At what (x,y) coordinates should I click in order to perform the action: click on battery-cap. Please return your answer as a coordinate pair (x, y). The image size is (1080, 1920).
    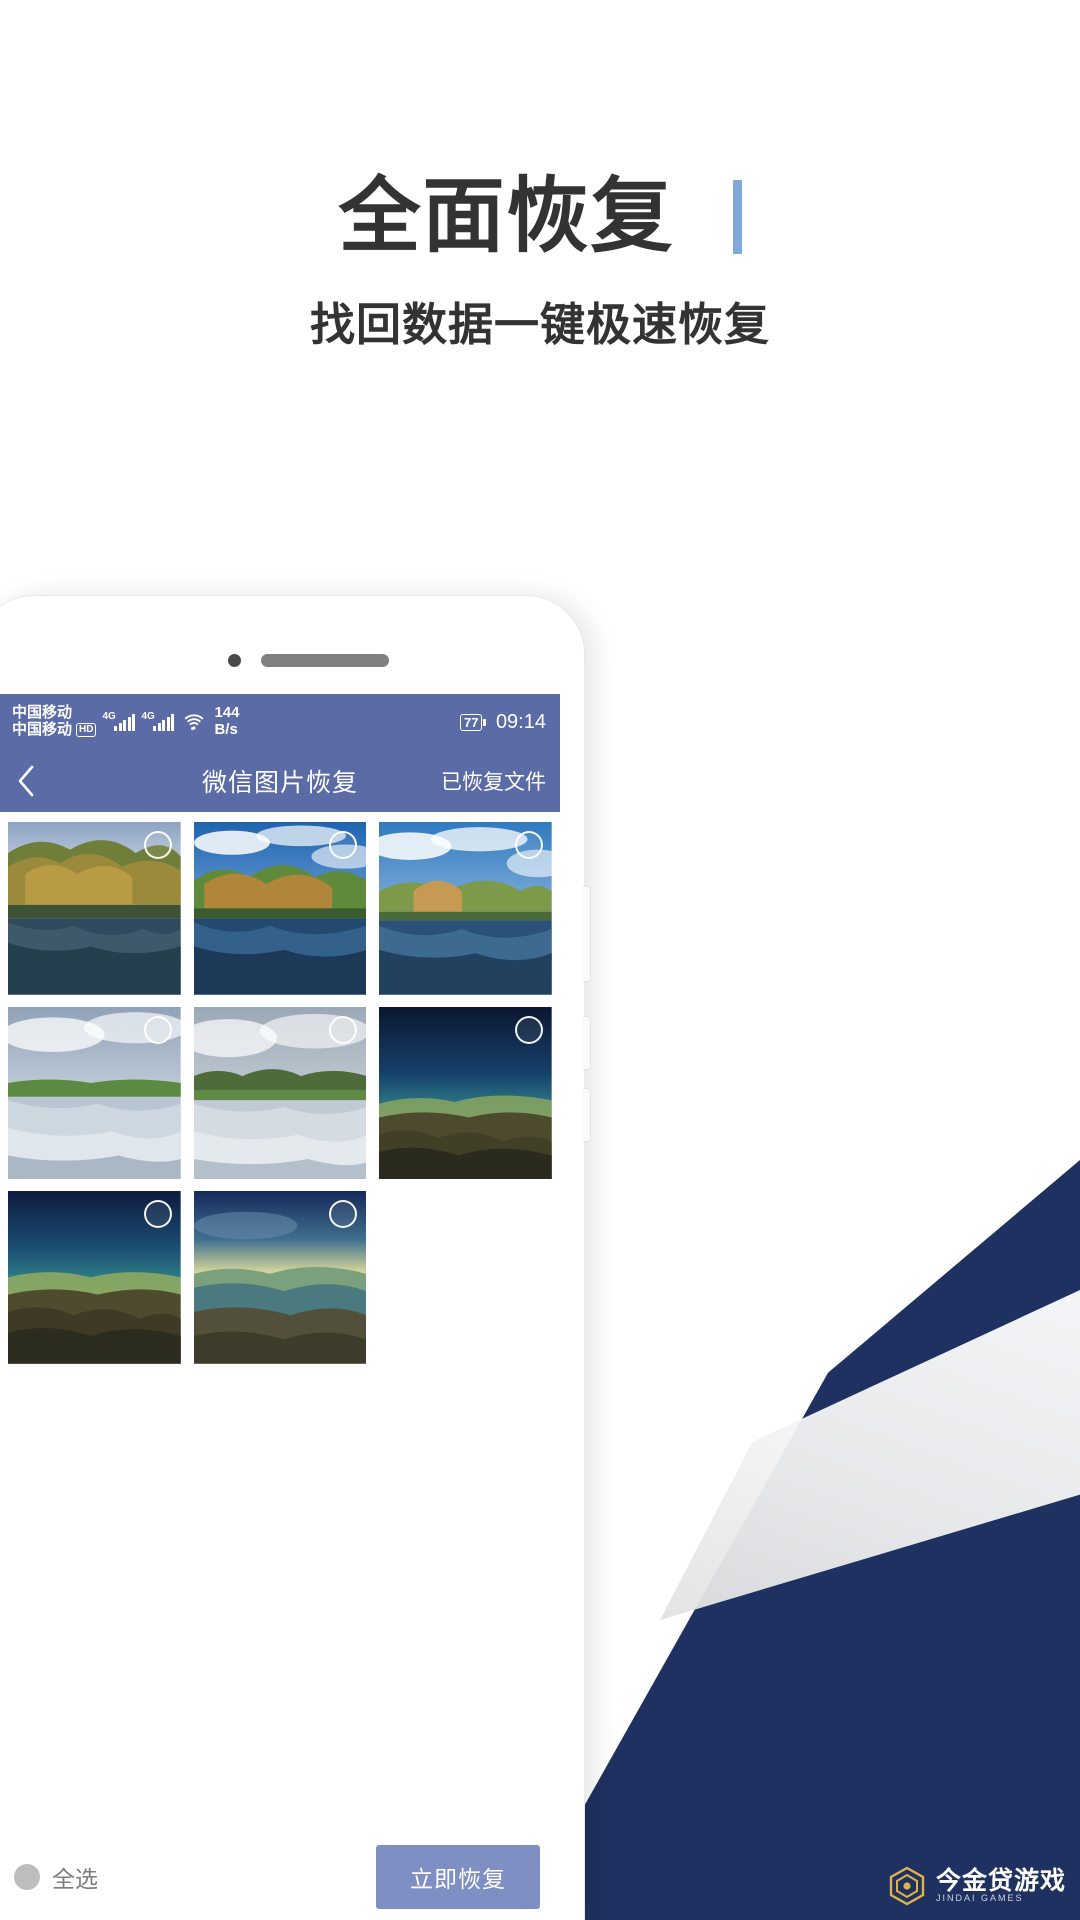
    Looking at the image, I should click on (484, 722).